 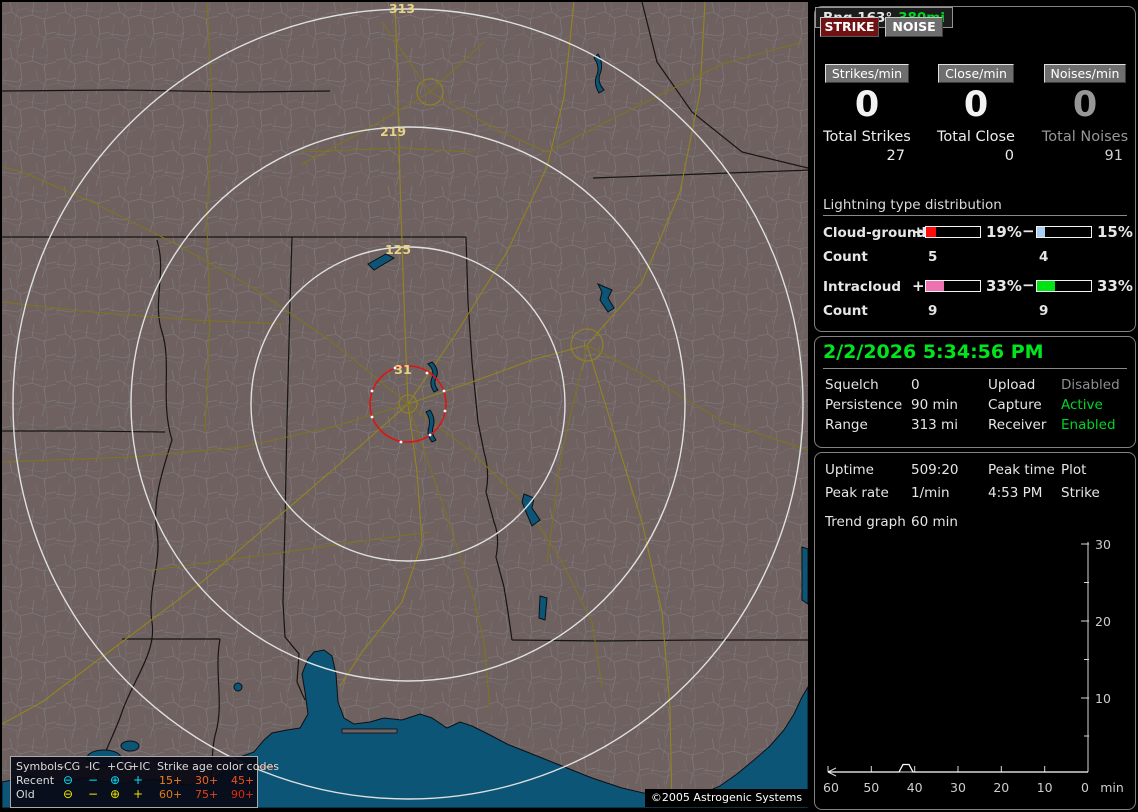 What do you see at coordinates (1112, 787) in the screenshot?
I see `x-axis-unit: min` at bounding box center [1112, 787].